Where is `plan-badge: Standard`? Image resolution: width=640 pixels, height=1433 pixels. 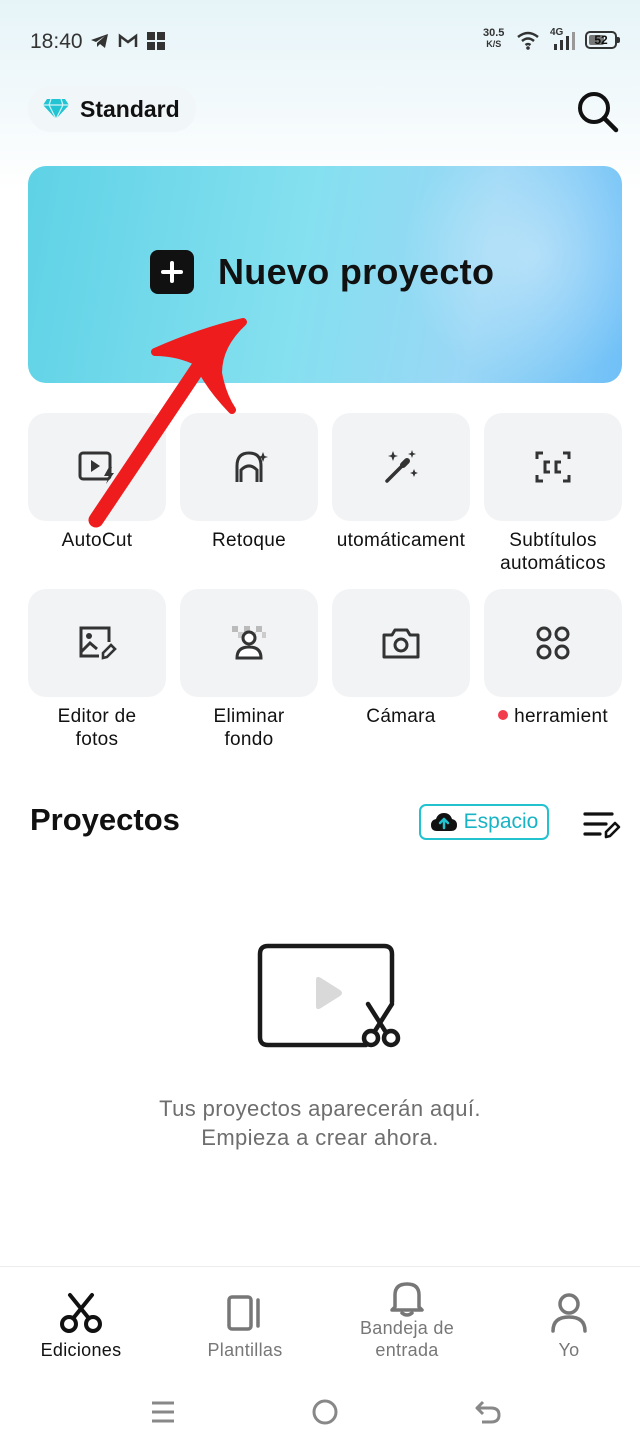 plan-badge: Standard is located at coordinates (112, 109).